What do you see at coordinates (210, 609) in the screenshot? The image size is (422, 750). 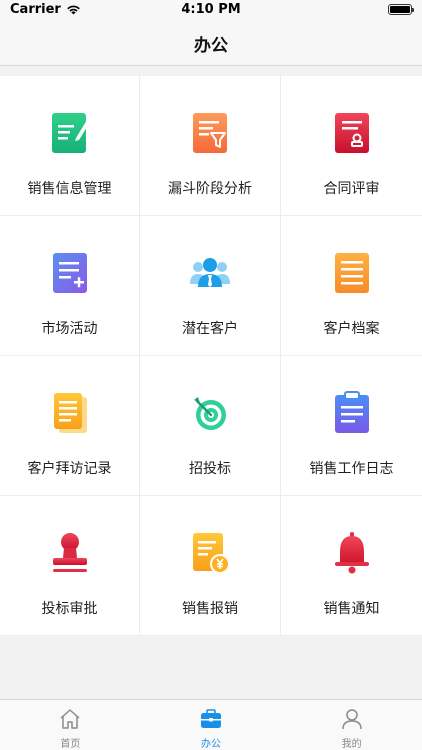 I see `grid-item-label: 销售报销` at bounding box center [210, 609].